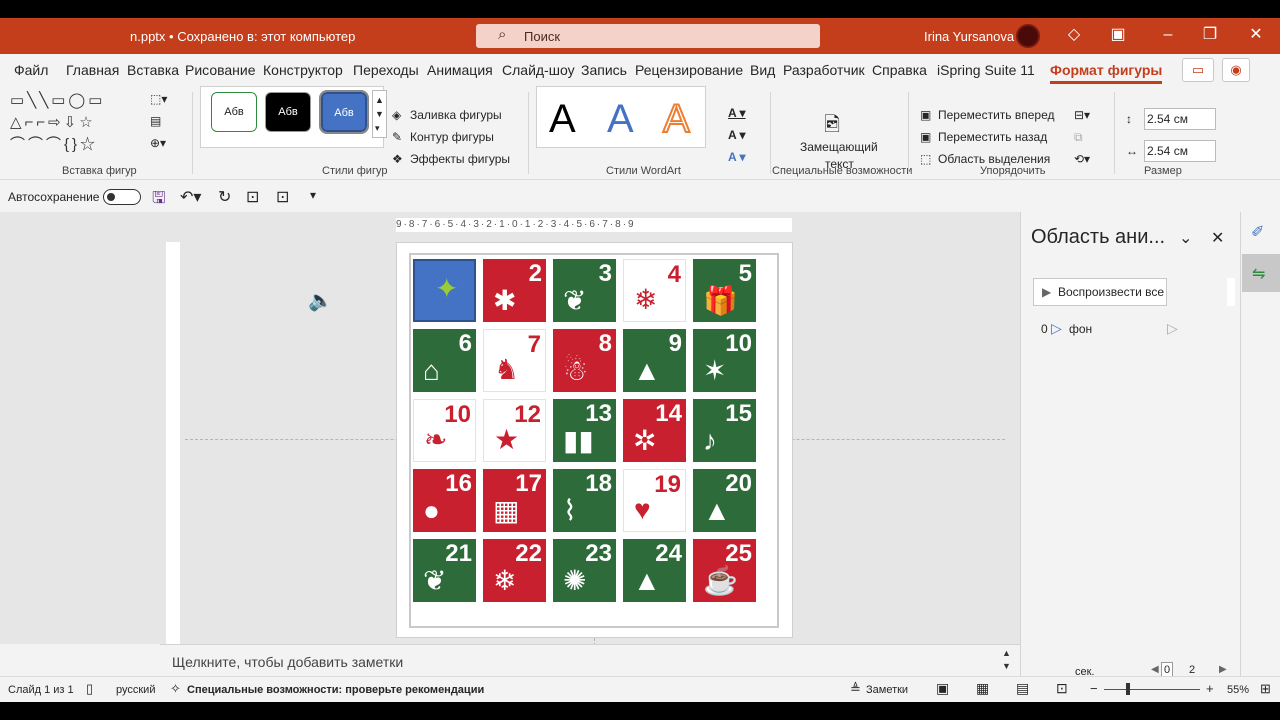  I want to click on tab-draw: Рисование, so click(220, 70).